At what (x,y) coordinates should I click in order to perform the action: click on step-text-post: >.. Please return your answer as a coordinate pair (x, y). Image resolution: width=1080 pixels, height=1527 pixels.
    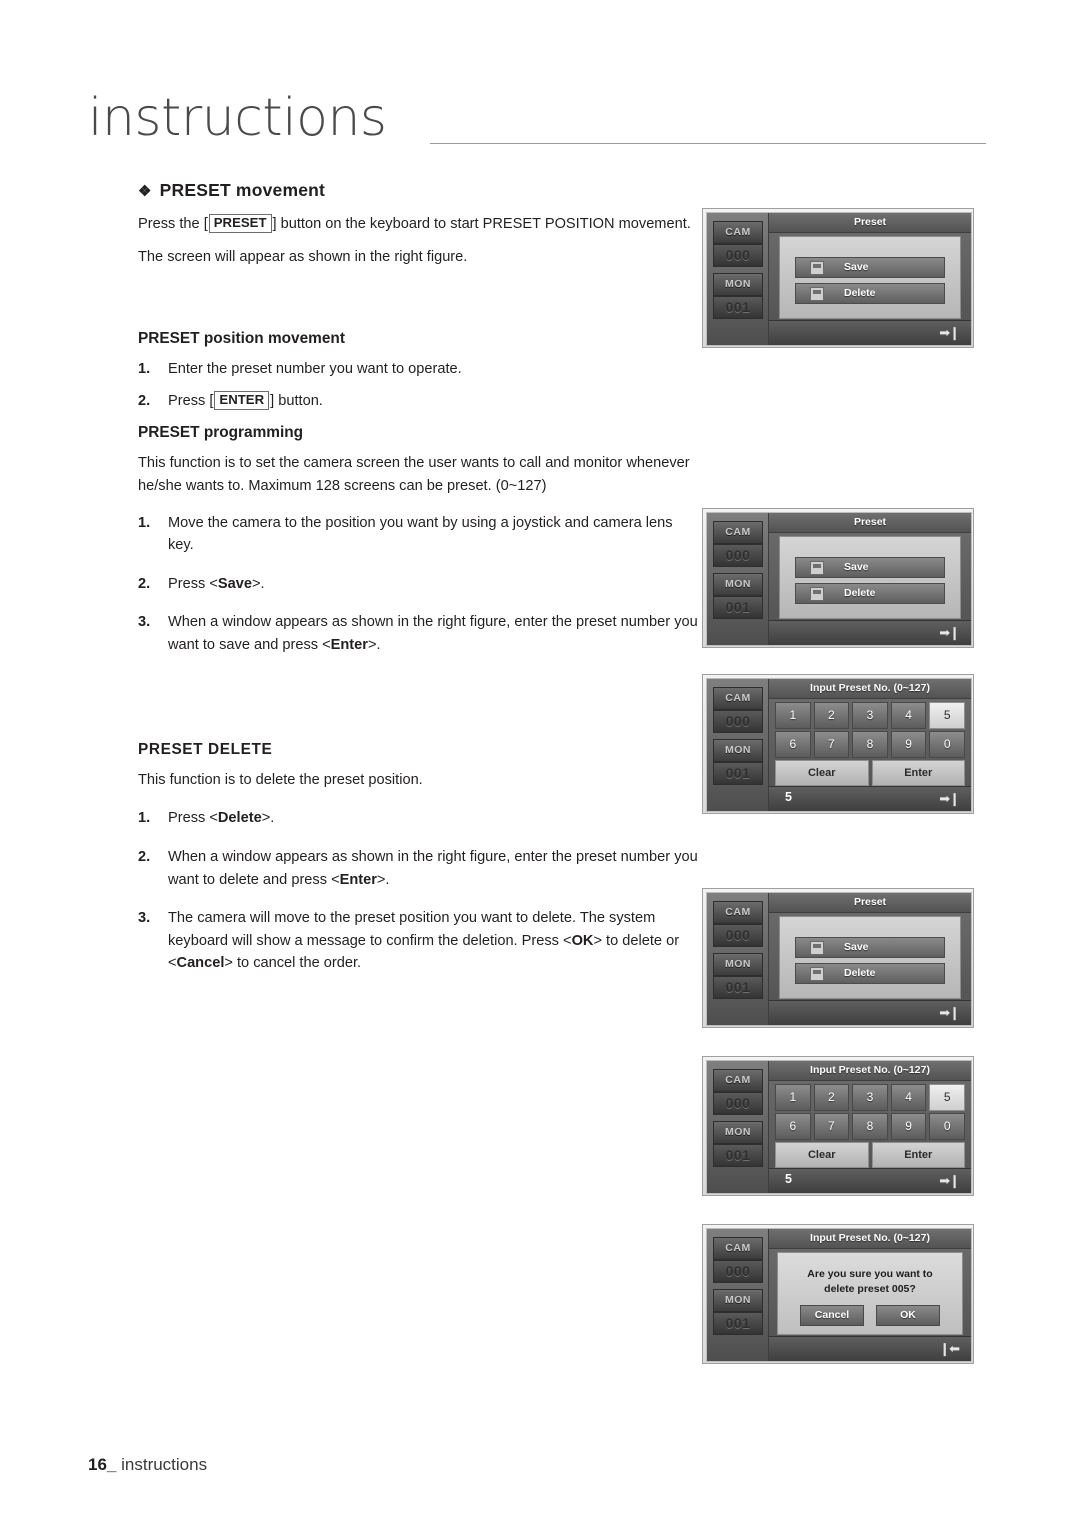
    Looking at the image, I should click on (374, 645).